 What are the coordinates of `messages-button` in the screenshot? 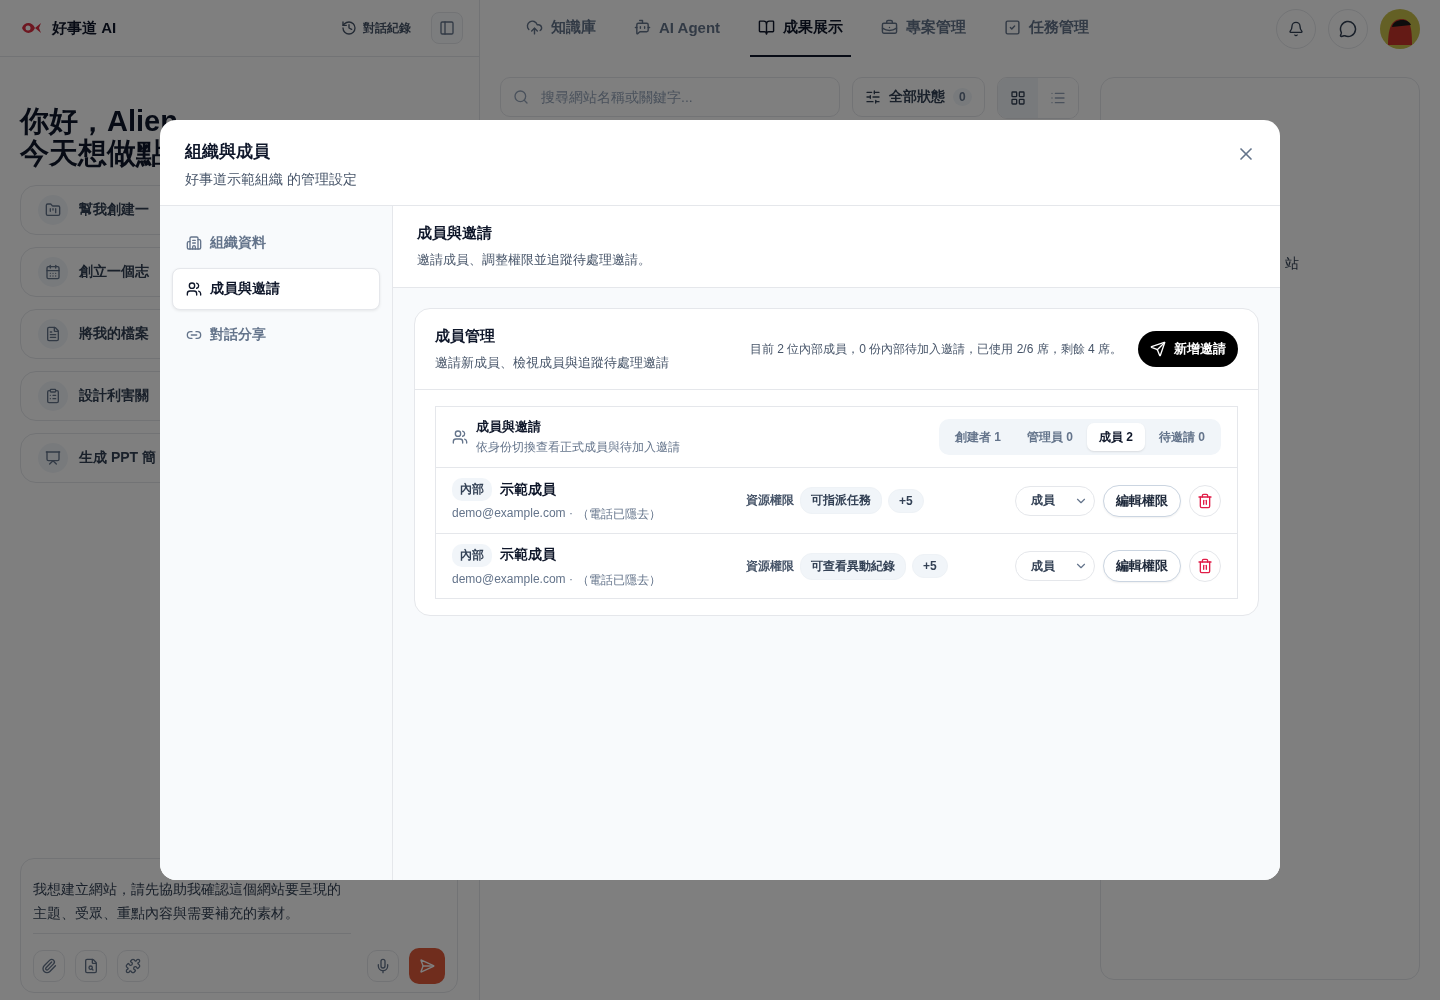 It's located at (1348, 28).